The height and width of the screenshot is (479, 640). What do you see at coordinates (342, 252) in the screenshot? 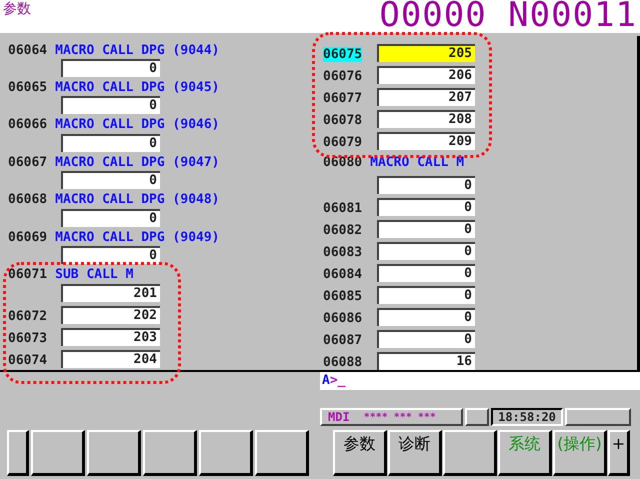
I see `parameter-number: 06083` at bounding box center [342, 252].